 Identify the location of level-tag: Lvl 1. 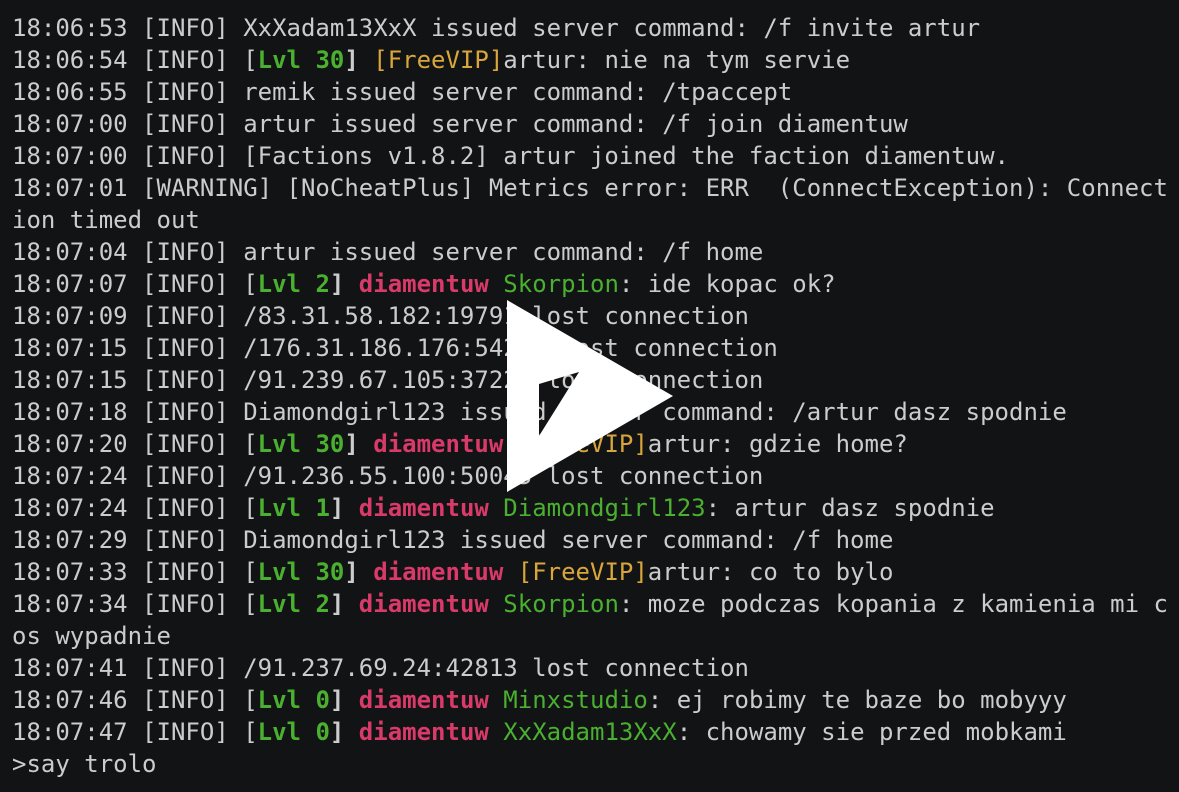
(293, 508).